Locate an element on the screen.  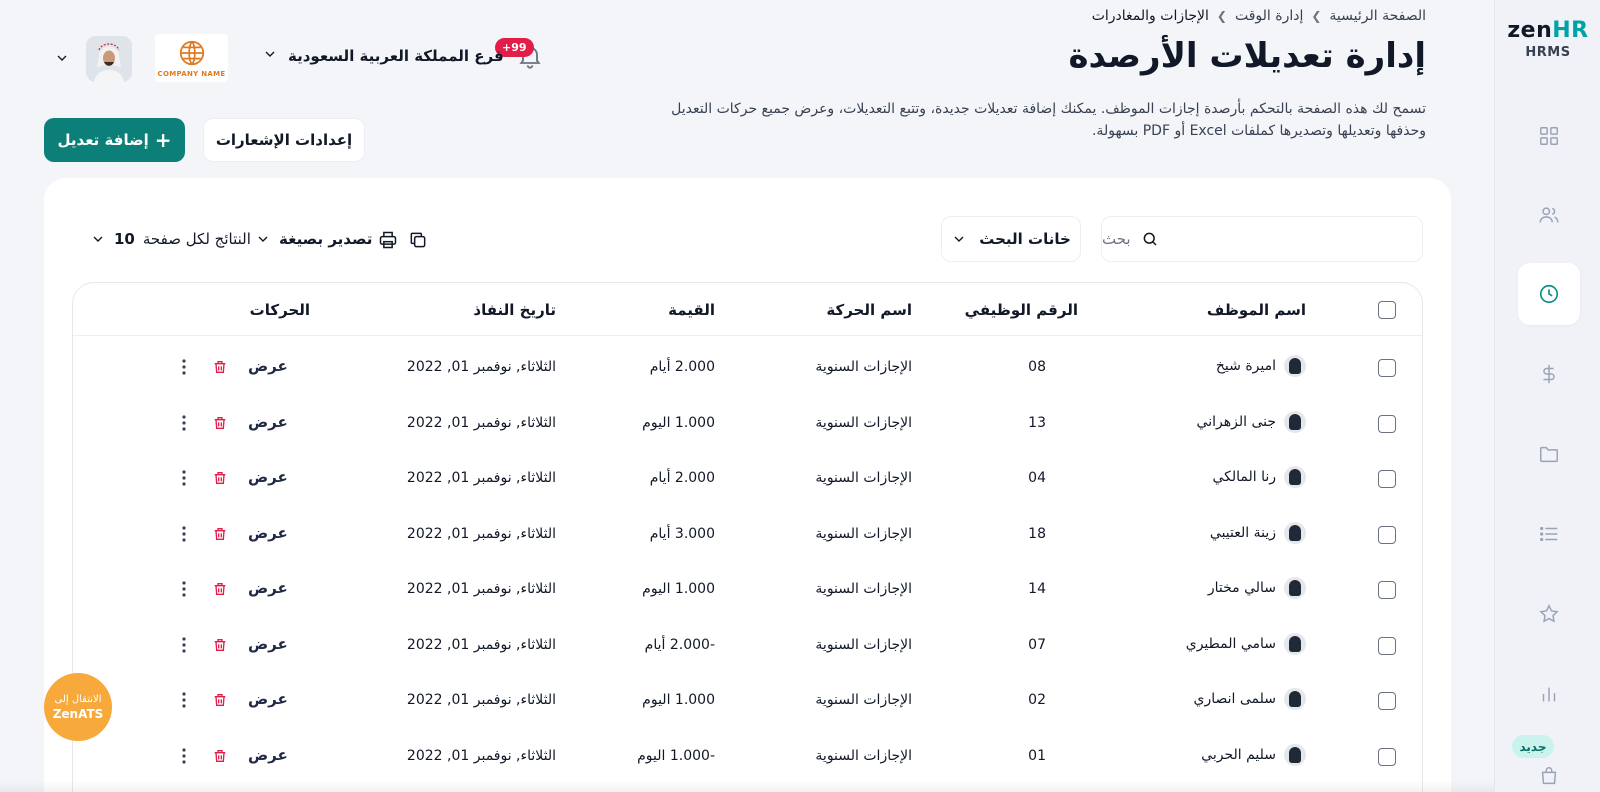
sidebar-item-dashboard is located at coordinates (1549, 136).